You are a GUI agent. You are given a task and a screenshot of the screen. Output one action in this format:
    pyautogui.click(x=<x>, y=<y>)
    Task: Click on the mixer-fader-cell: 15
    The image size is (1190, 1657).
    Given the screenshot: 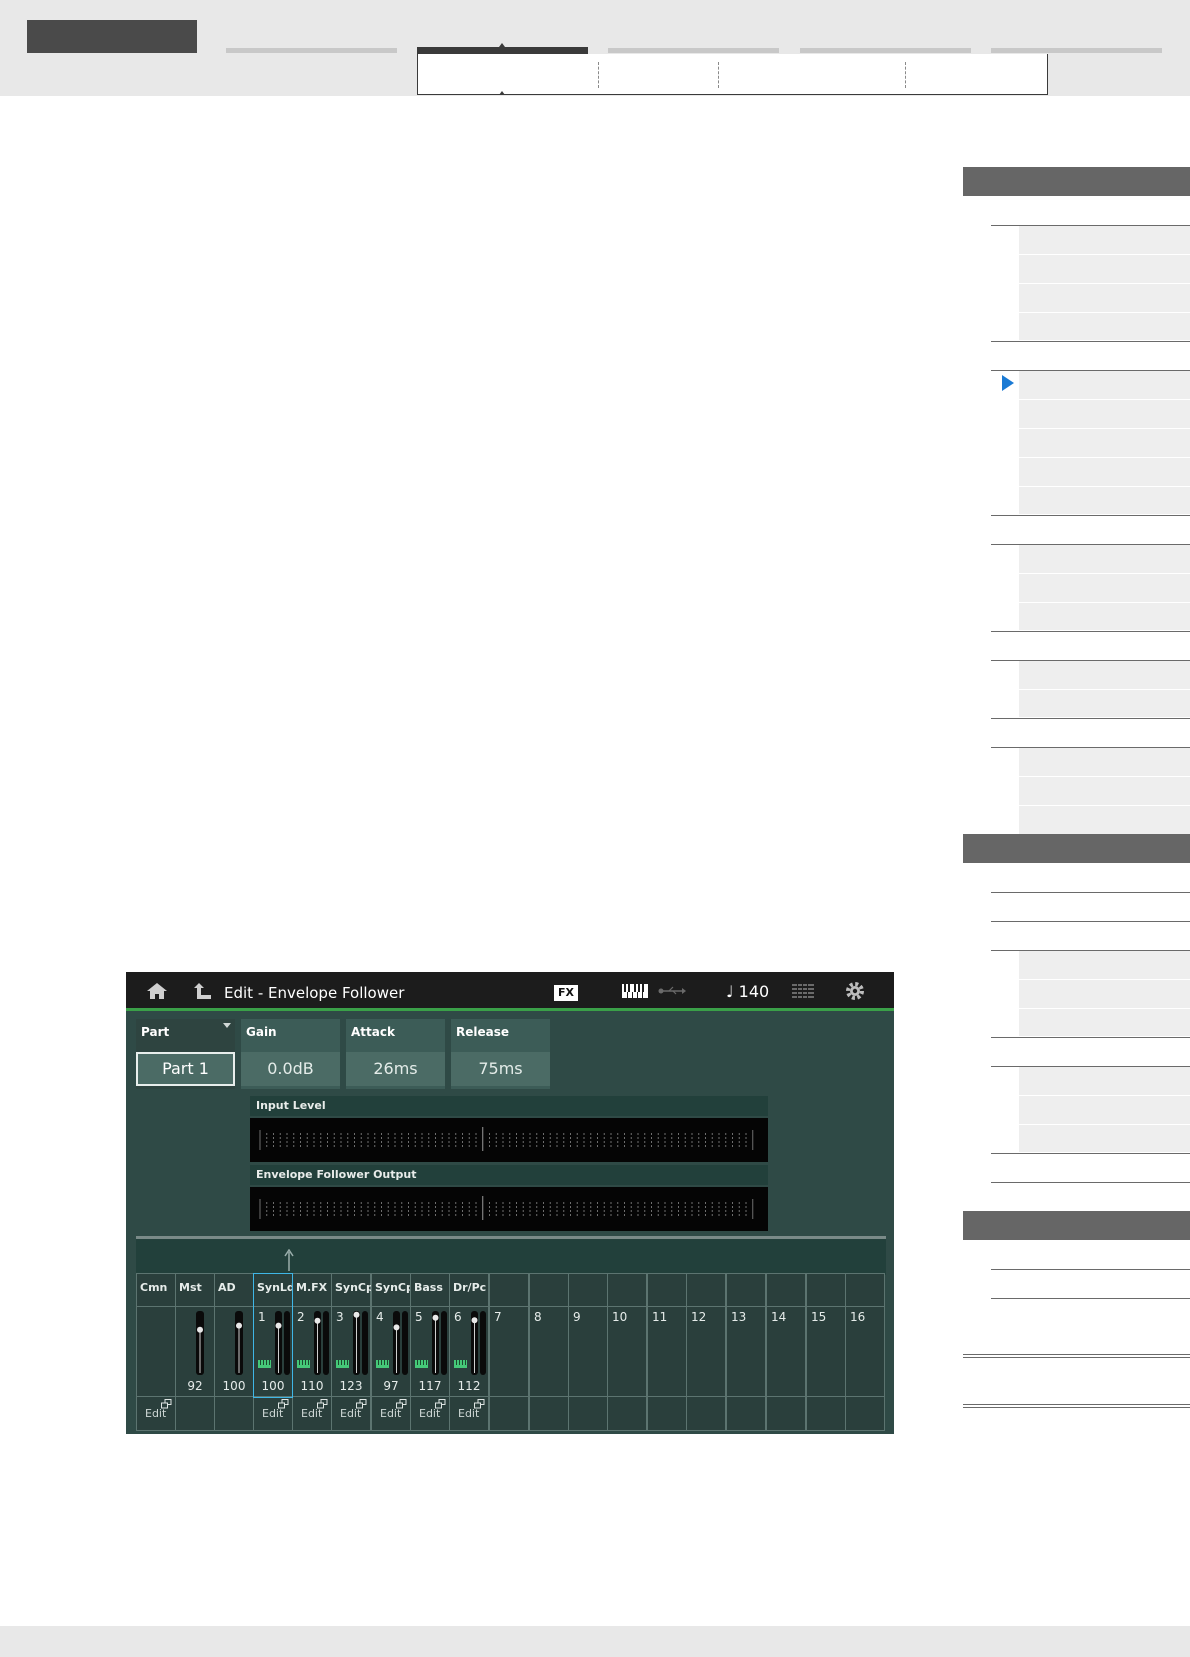 What is the action you would take?
    pyautogui.click(x=826, y=1351)
    